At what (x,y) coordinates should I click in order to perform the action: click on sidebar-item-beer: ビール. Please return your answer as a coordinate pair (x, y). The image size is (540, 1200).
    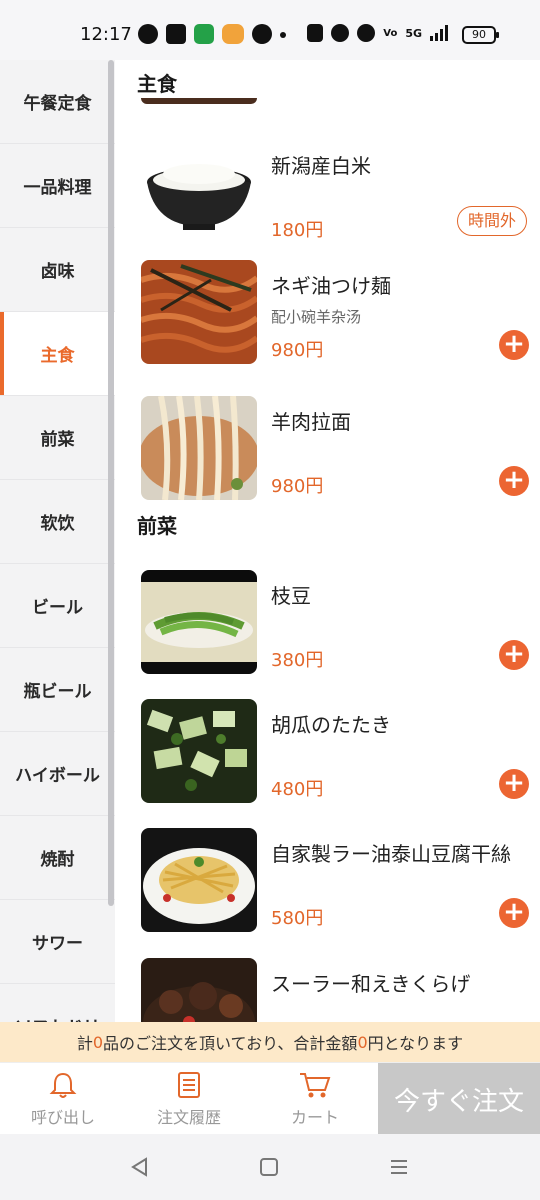
    Looking at the image, I should click on (57, 606).